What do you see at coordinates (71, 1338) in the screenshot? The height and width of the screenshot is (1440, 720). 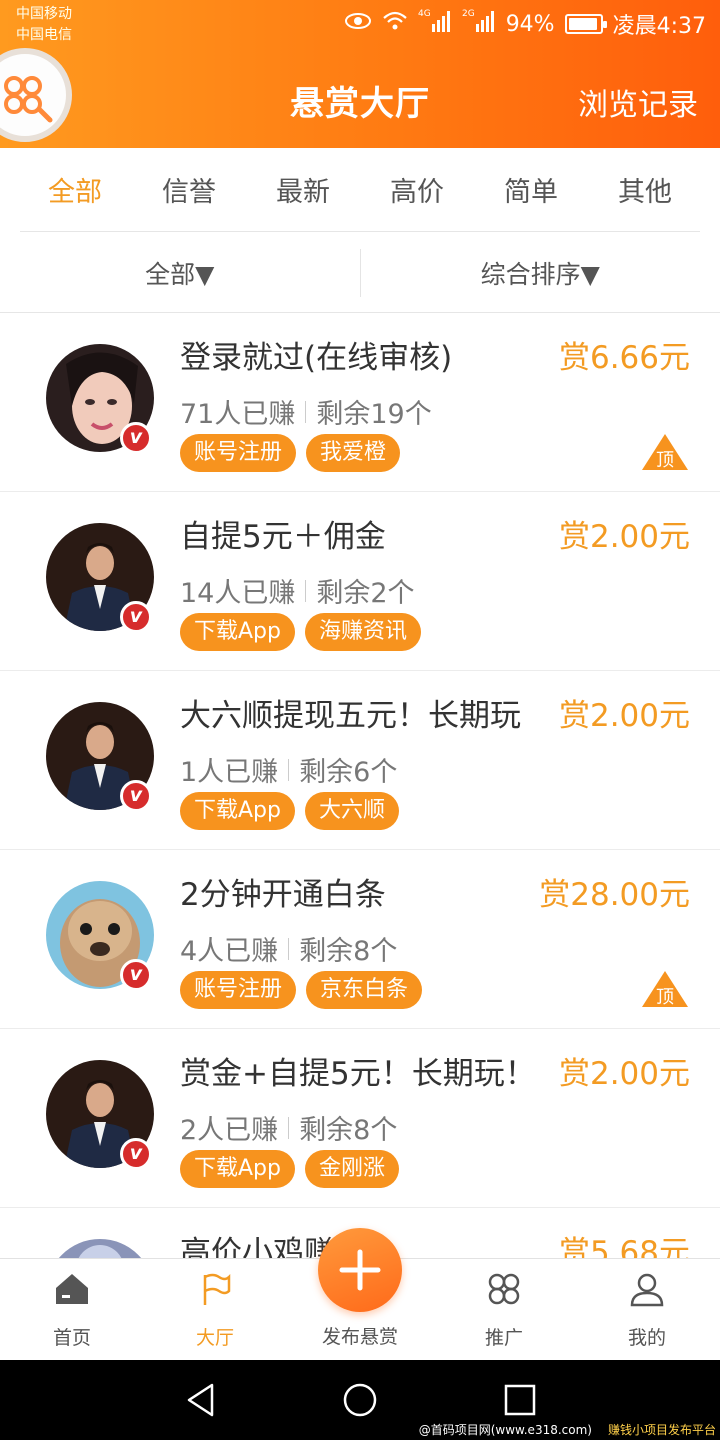 I see `nav-home-label: 首页` at bounding box center [71, 1338].